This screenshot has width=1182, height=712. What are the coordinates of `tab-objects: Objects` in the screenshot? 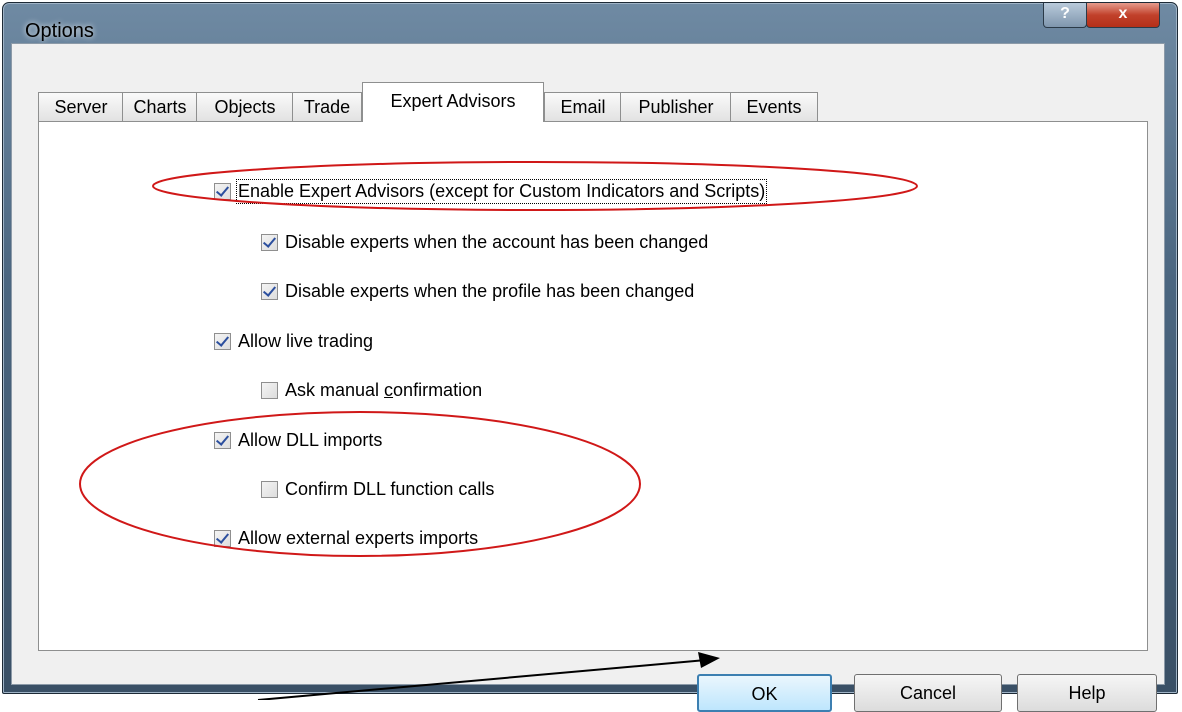 It's located at (245, 106).